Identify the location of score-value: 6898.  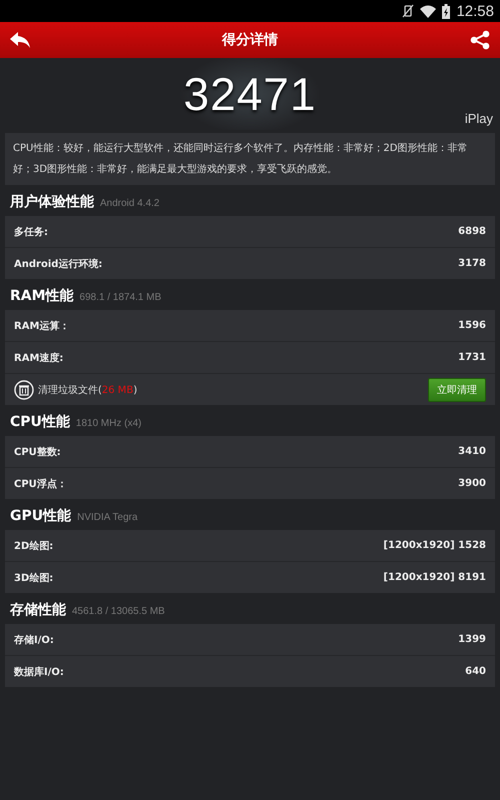
(472, 231).